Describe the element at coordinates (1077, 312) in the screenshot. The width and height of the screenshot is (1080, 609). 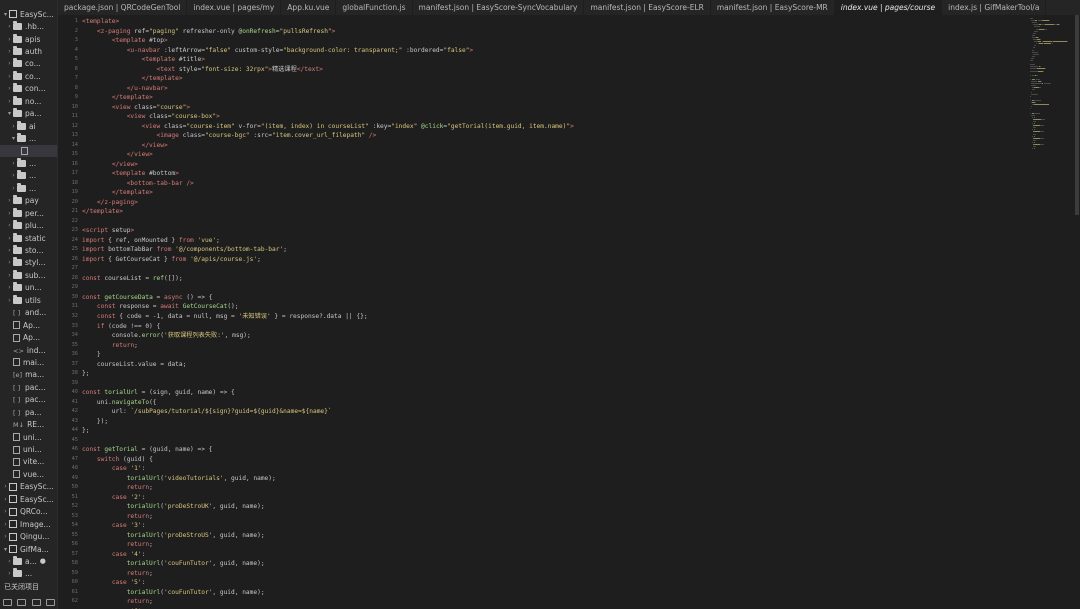
I see `vertical-scrollbar` at that location.